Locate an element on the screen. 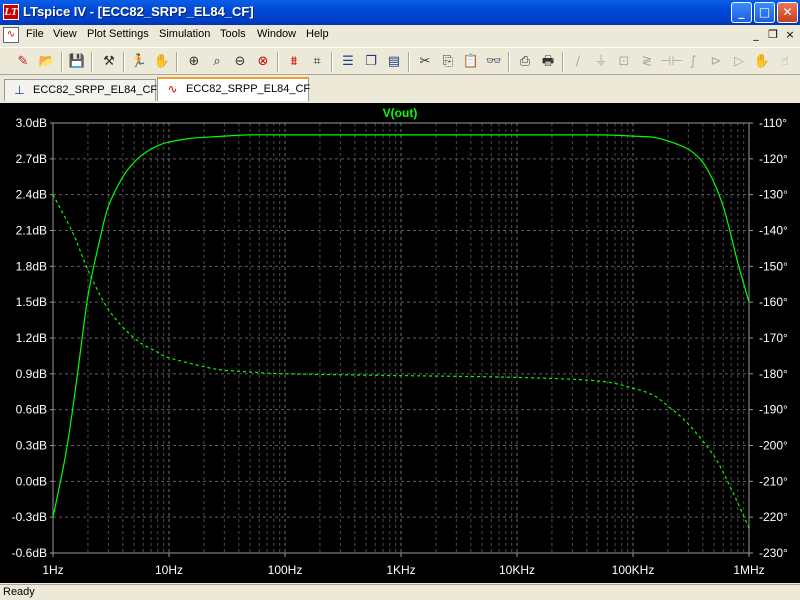 This screenshot has height=600, width=800. y-right-tick-label: -140° is located at coordinates (773, 231).